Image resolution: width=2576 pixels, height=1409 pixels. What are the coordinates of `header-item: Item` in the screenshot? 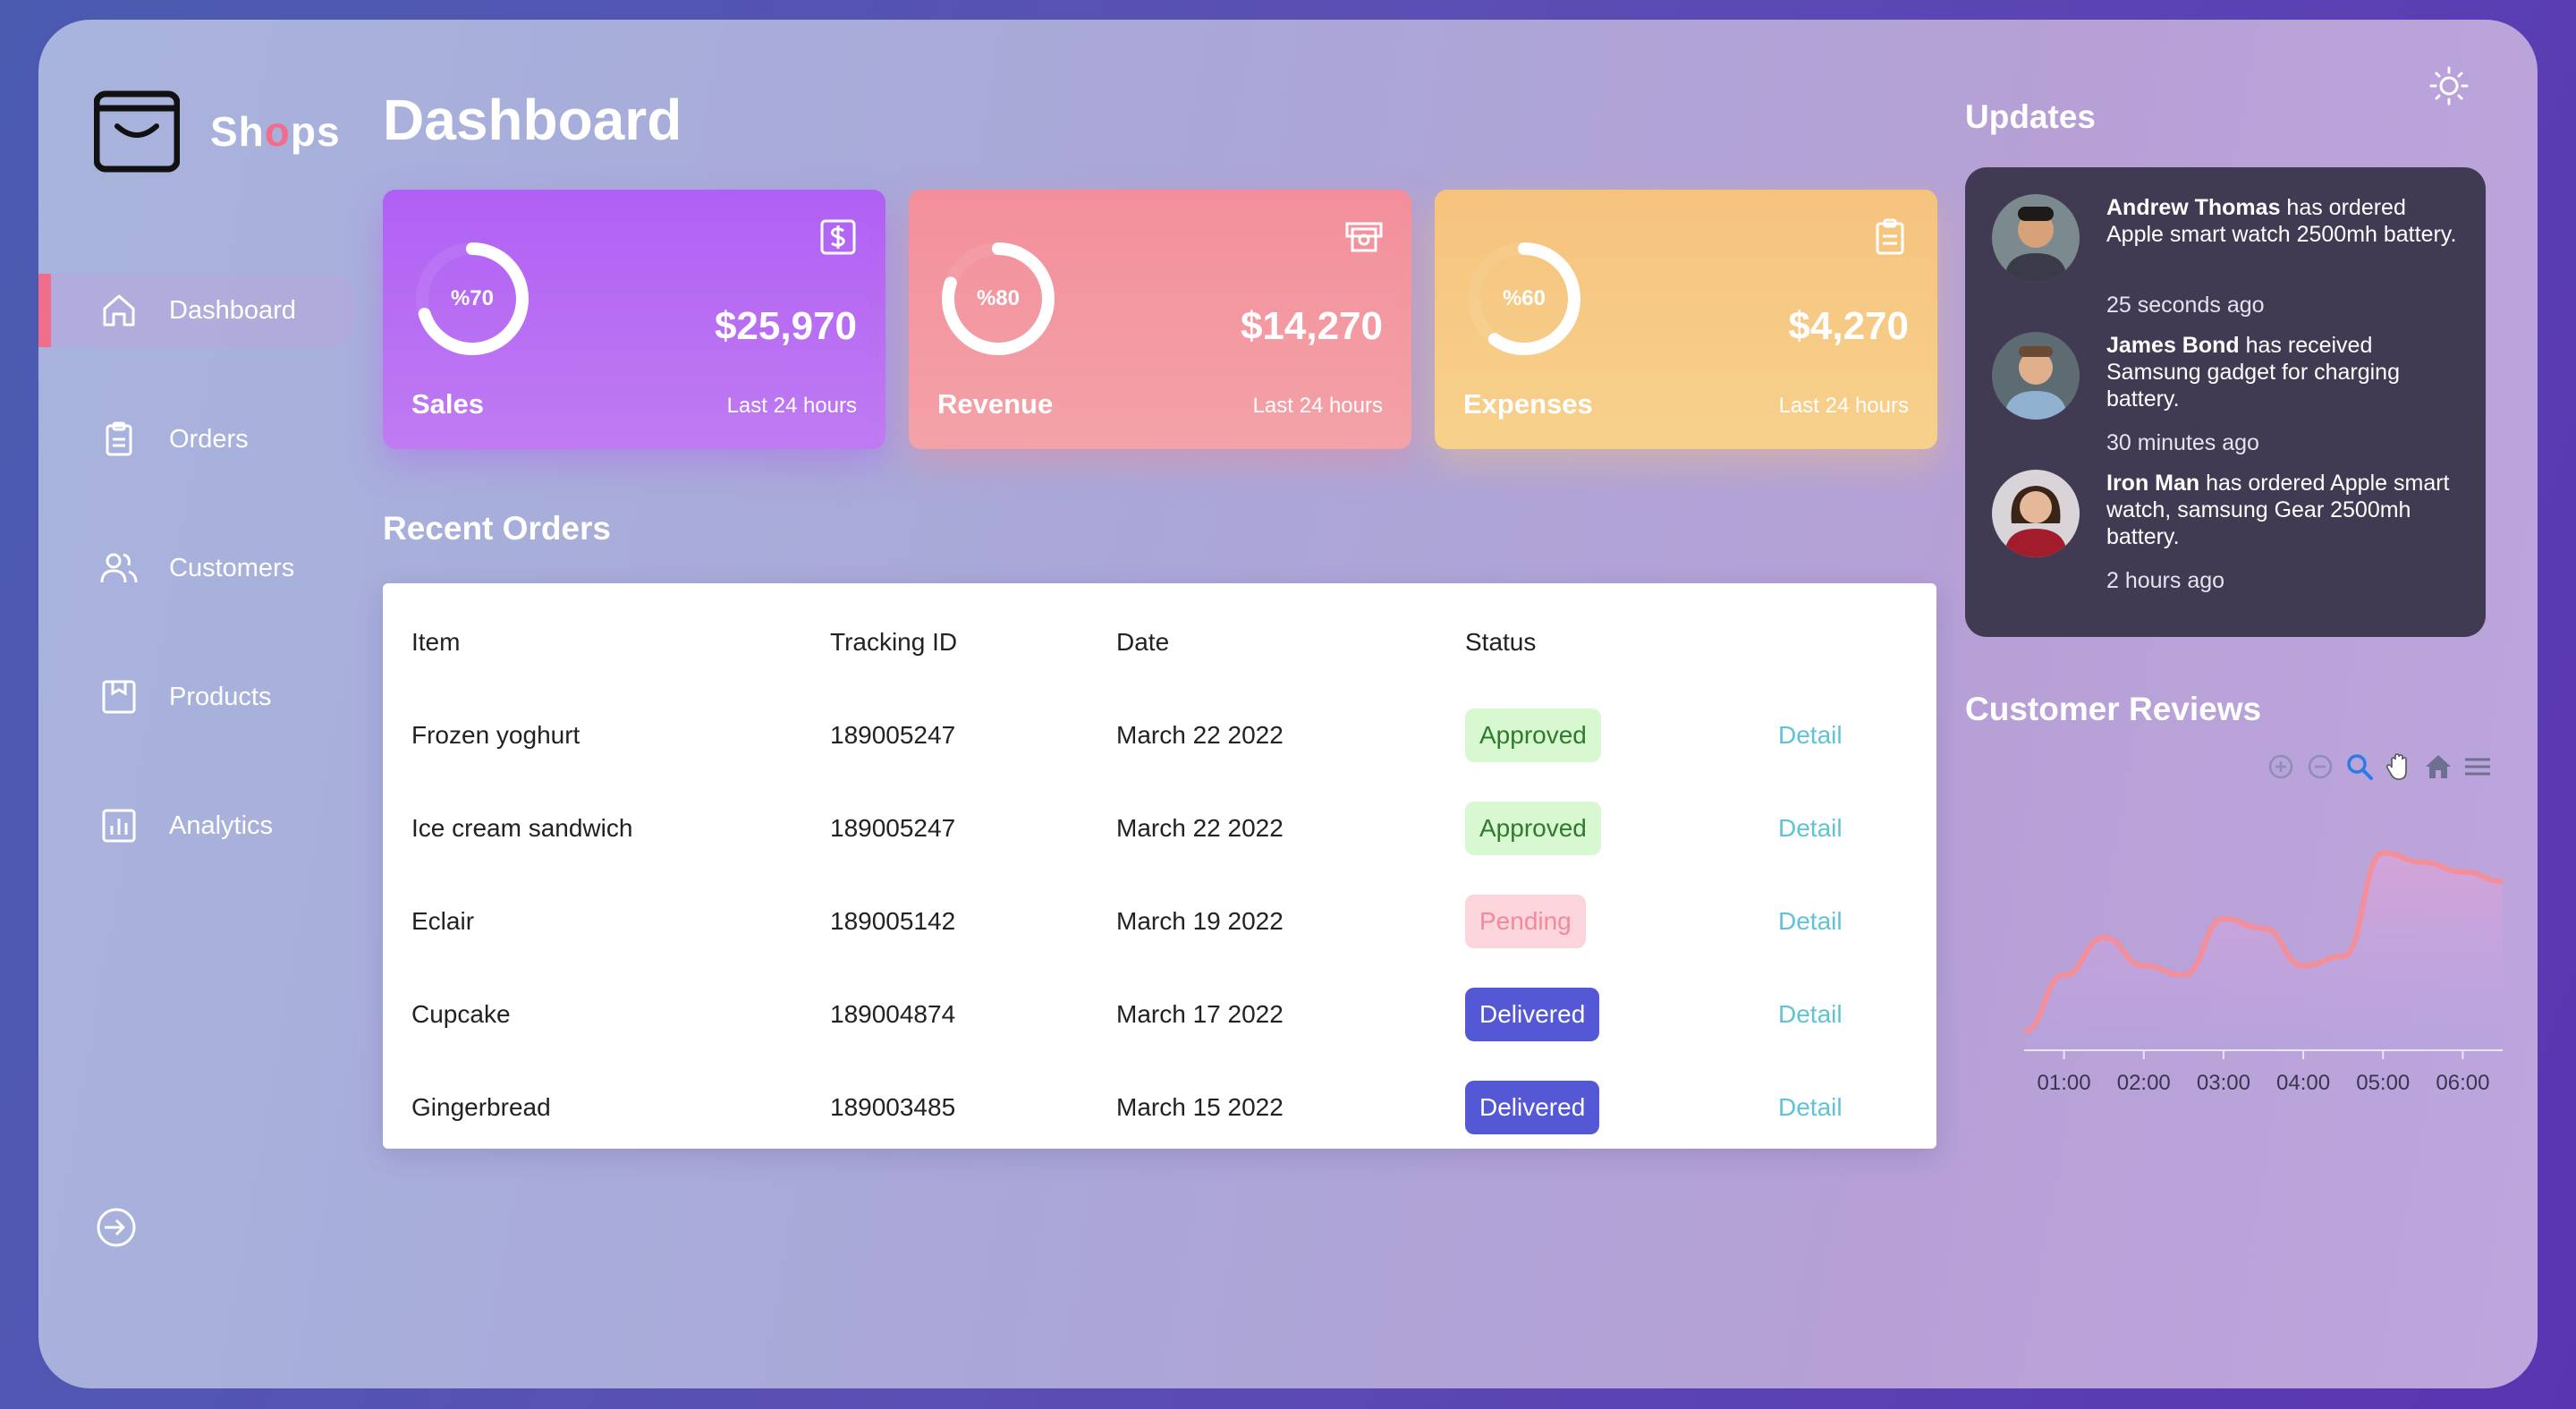 It's located at (436, 642).